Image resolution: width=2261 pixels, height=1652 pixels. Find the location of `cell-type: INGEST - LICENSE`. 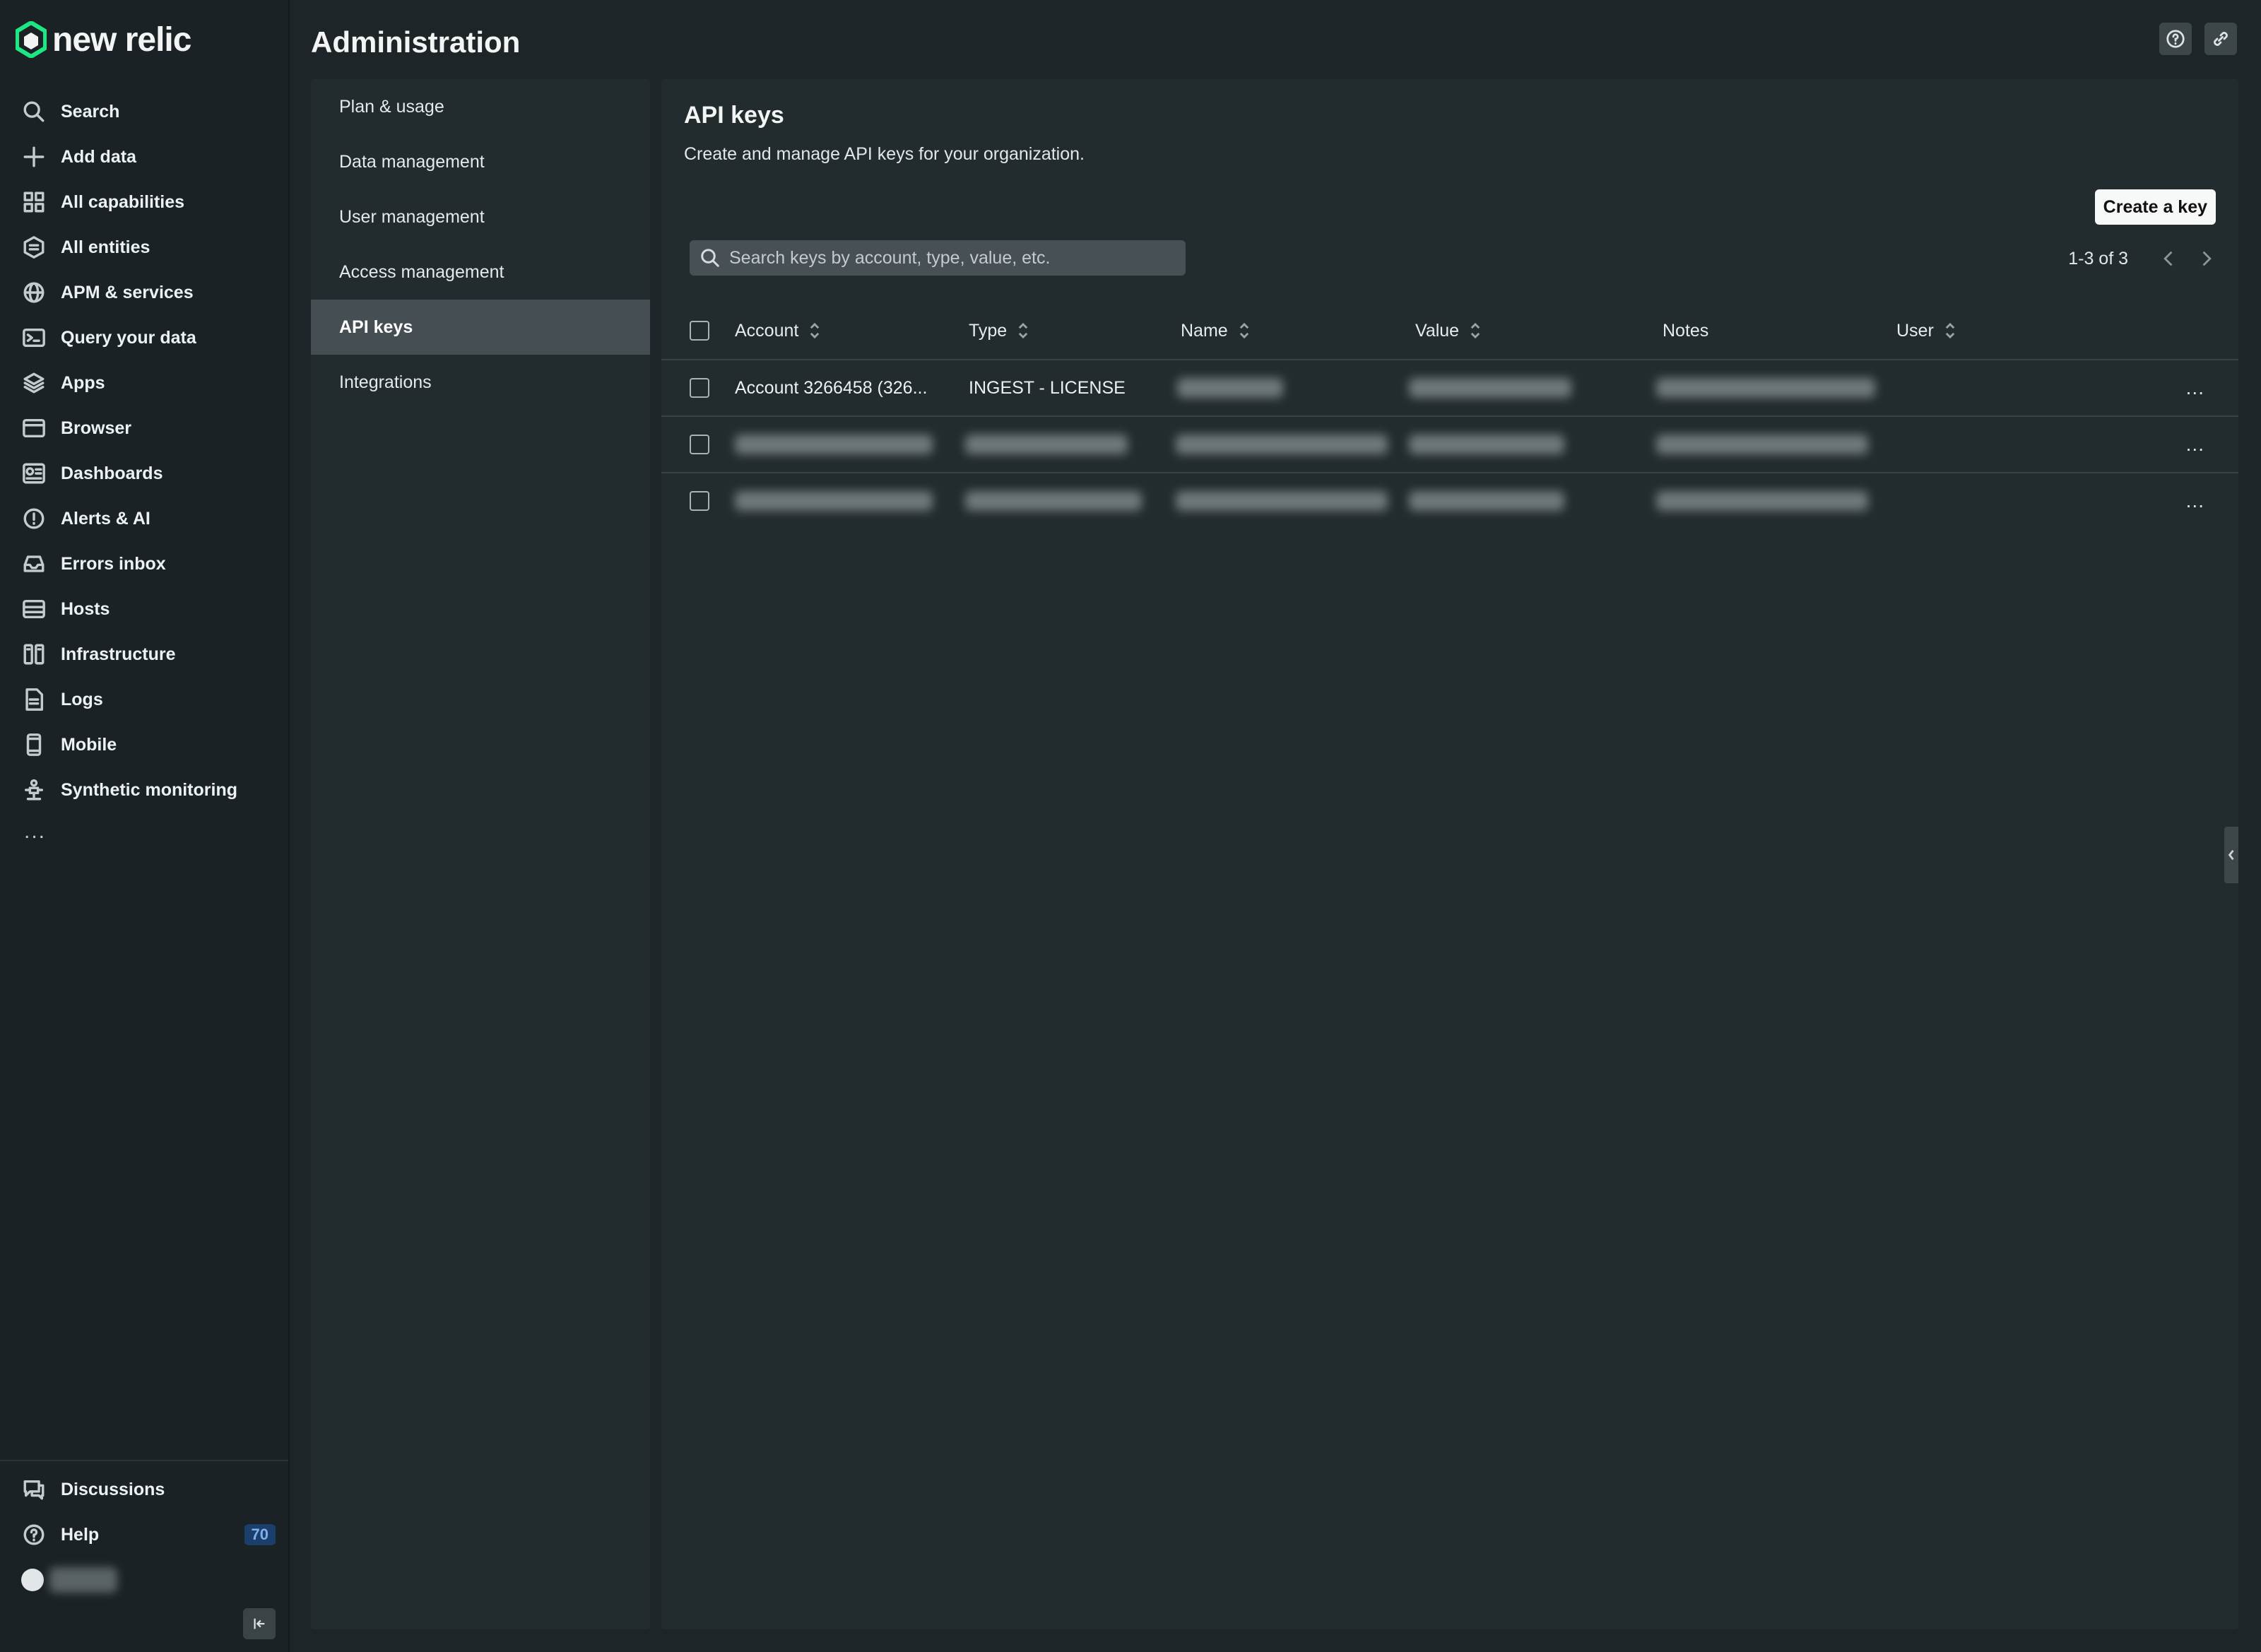

cell-type: INGEST - LICENSE is located at coordinates (1047, 387).